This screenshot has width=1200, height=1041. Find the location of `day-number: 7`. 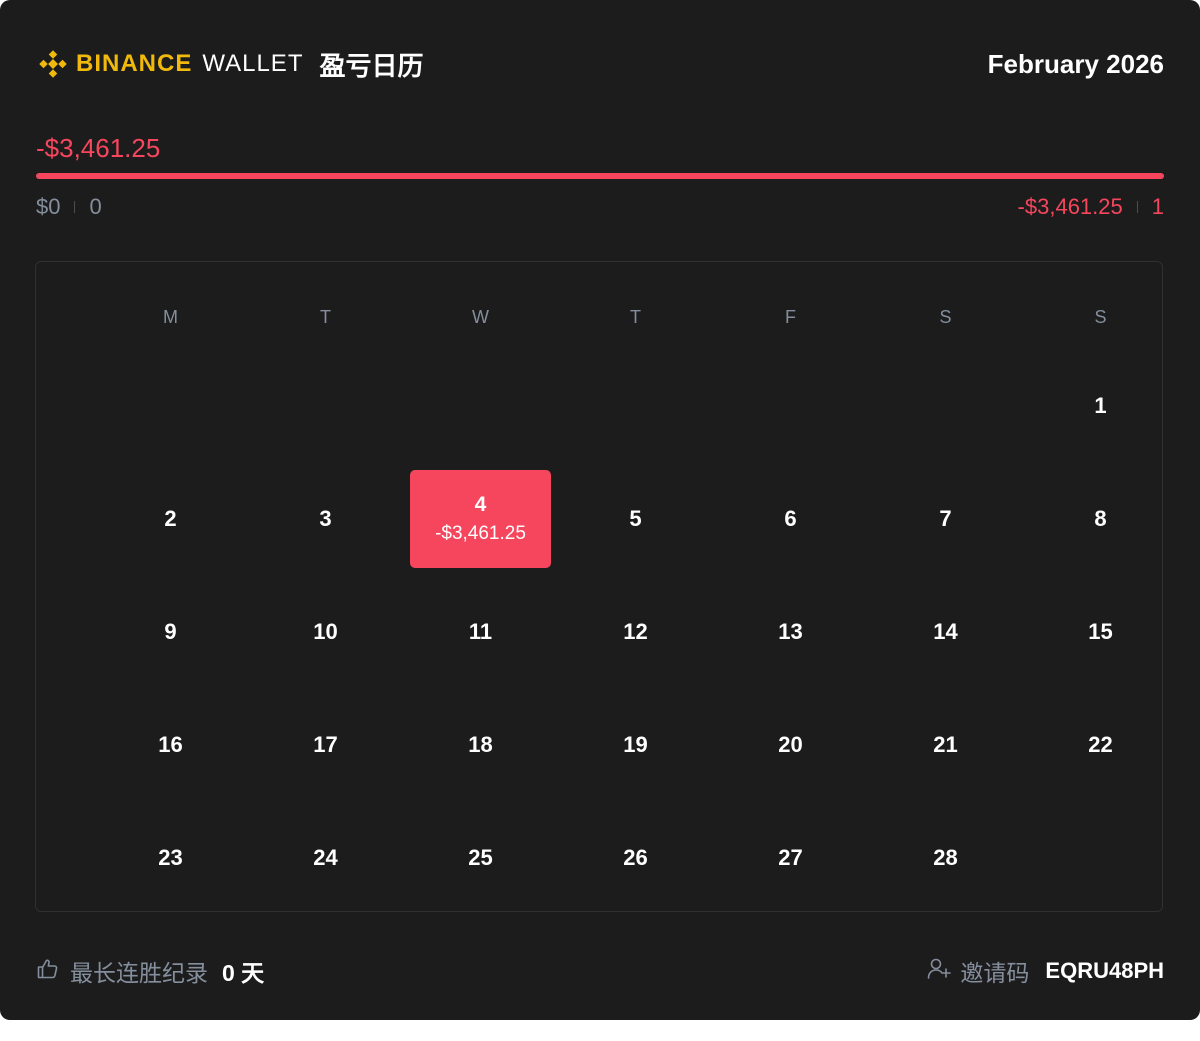

day-number: 7 is located at coordinates (945, 518).